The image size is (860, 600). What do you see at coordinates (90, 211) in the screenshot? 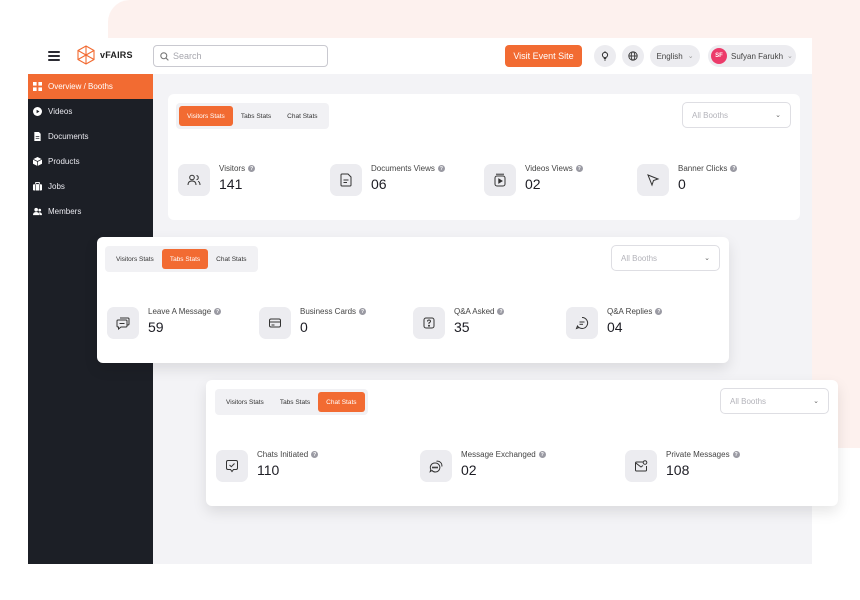
I see `sidebar-item-members: Members` at bounding box center [90, 211].